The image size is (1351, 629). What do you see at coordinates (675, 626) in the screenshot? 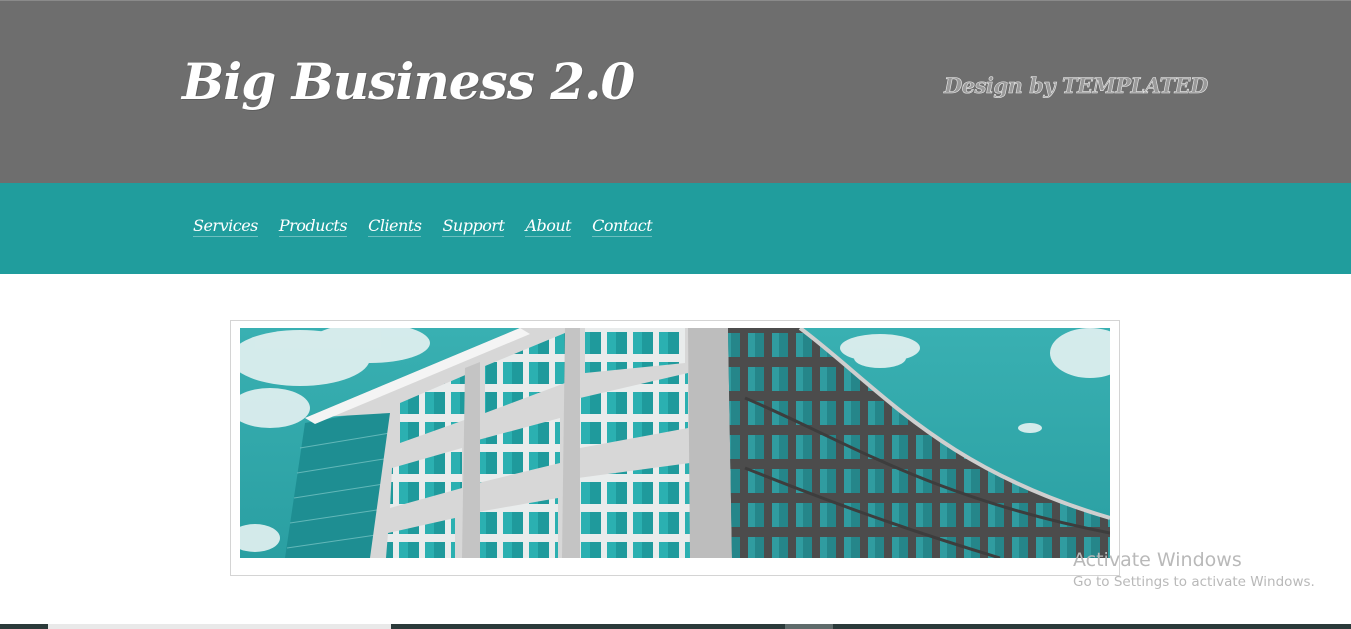
I see `footer-strip` at bounding box center [675, 626].